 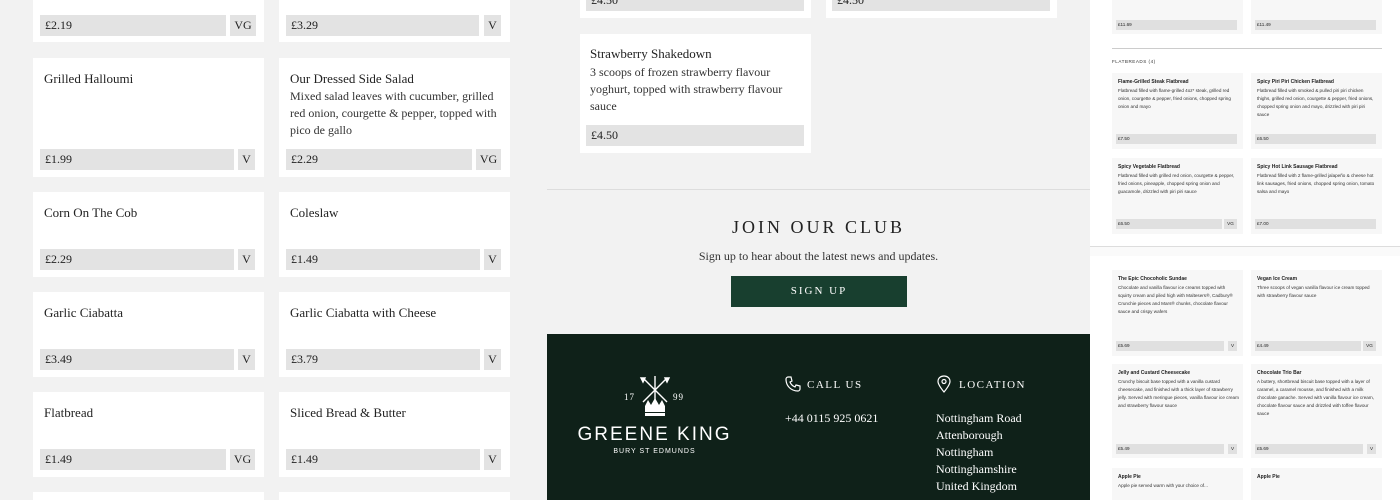 What do you see at coordinates (1316, 17) in the screenshot?
I see `menu-card: £11.49` at bounding box center [1316, 17].